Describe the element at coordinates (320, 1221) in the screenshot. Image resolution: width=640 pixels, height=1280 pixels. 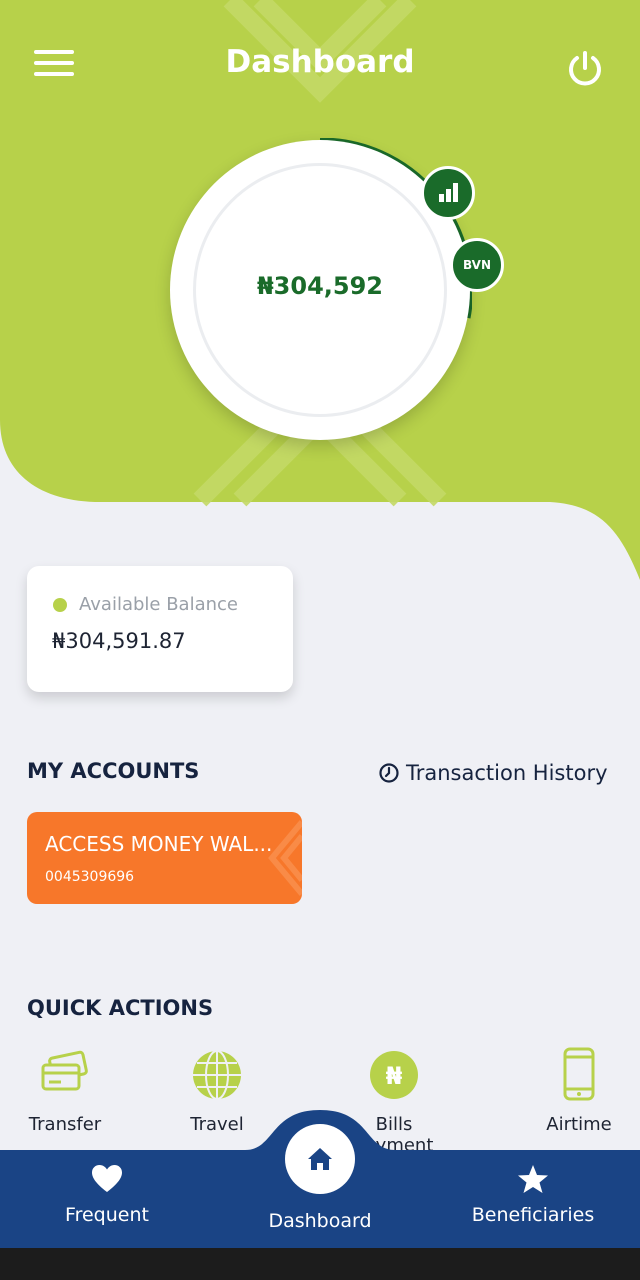
I see `nav-label-dashboard: Dashboard` at that location.